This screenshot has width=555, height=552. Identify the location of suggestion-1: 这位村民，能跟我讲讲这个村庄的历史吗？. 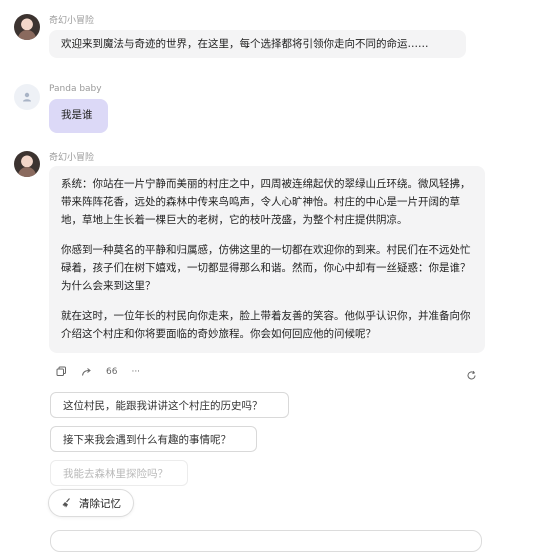
(169, 405).